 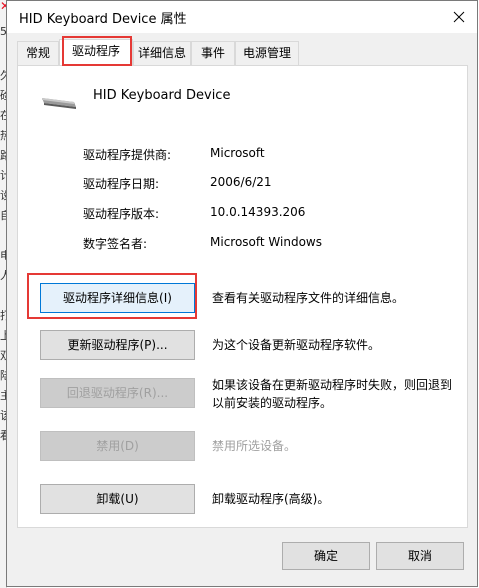 What do you see at coordinates (121, 184) in the screenshot?
I see `date-label: 驱动程序日期:` at bounding box center [121, 184].